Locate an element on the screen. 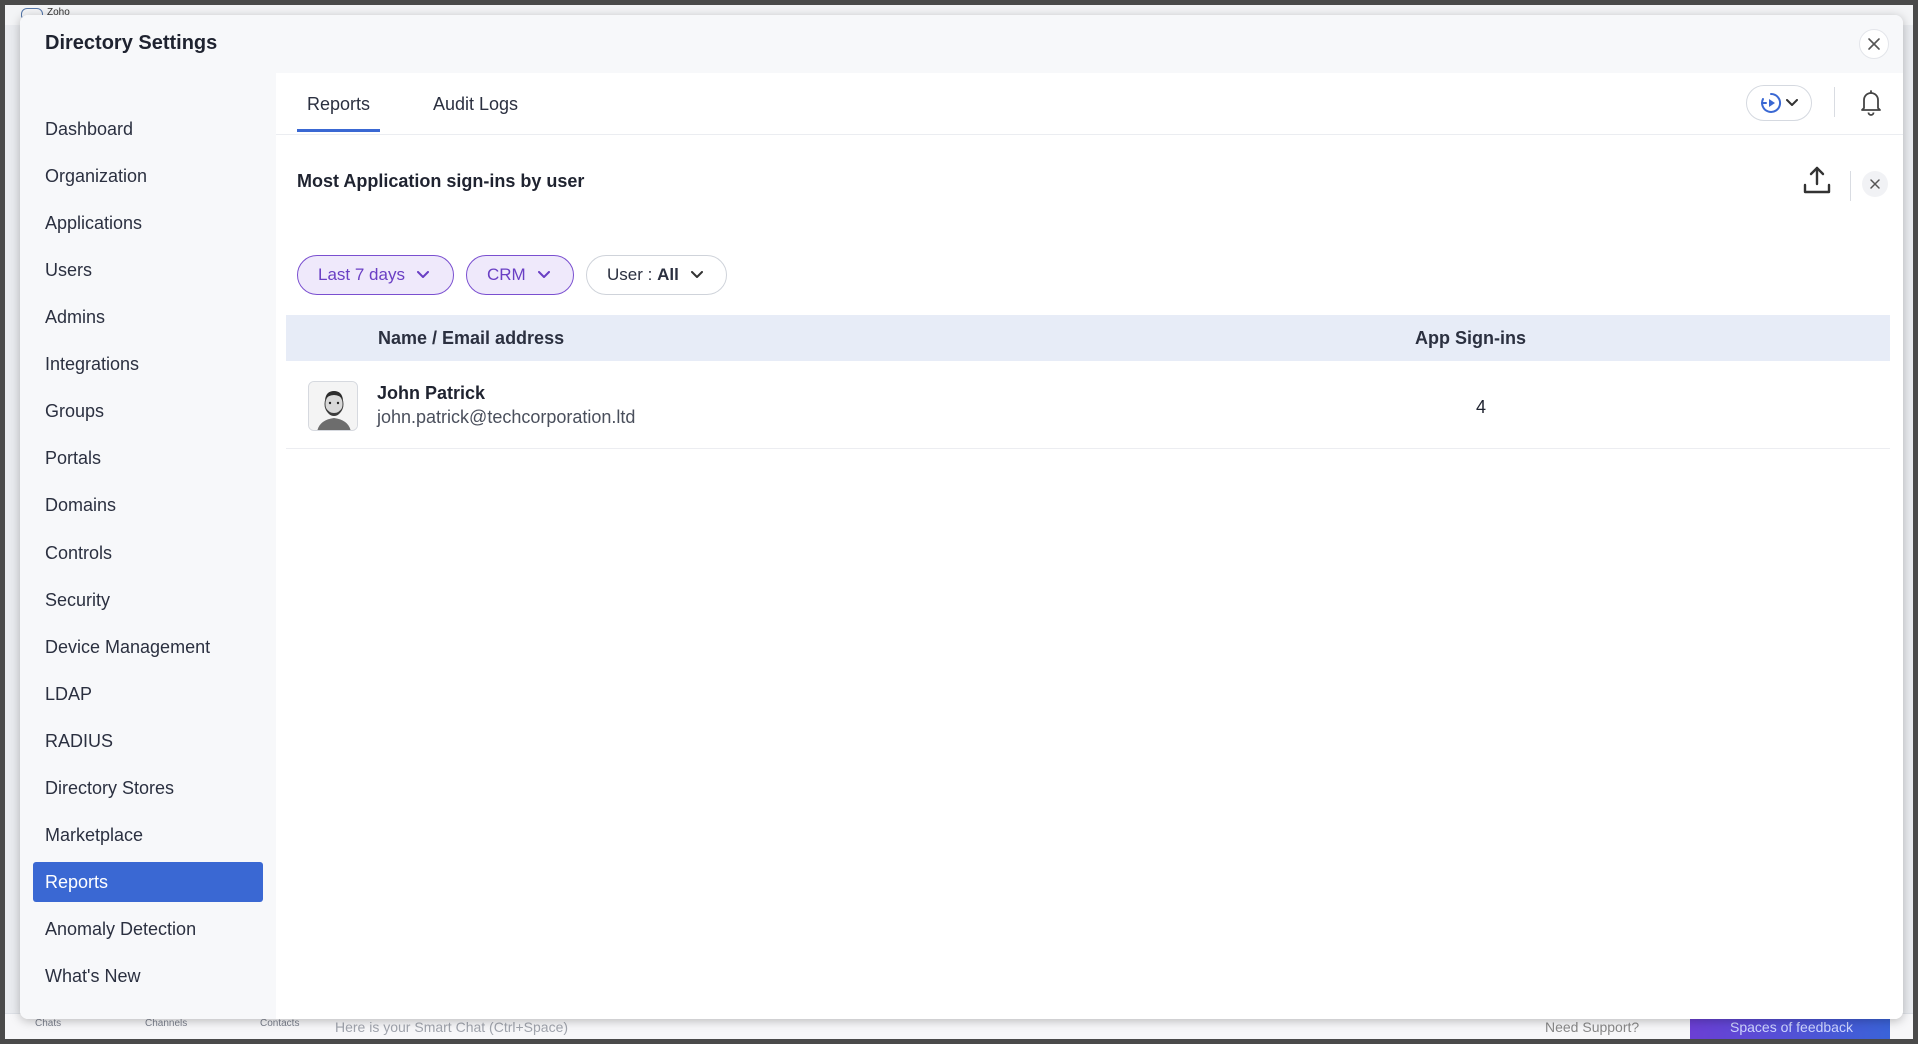  notifications-button is located at coordinates (1871, 102).